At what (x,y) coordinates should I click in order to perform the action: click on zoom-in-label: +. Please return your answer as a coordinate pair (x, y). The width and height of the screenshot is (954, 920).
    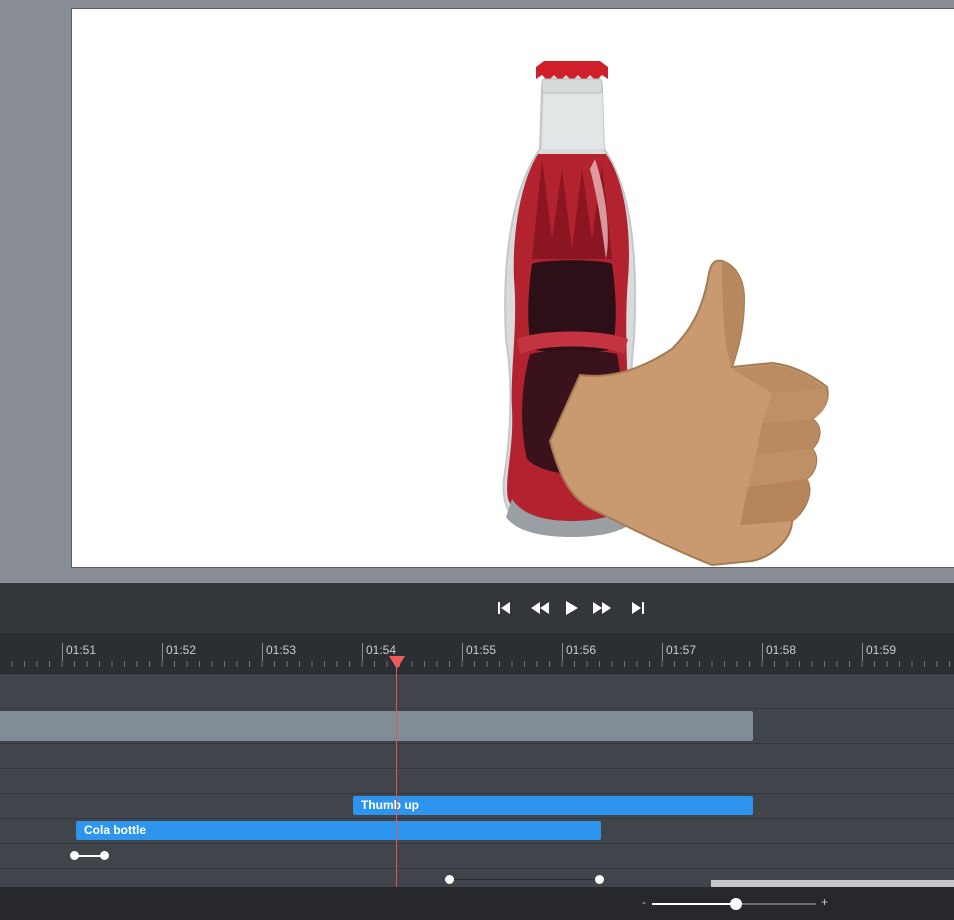
    Looking at the image, I should click on (824, 902).